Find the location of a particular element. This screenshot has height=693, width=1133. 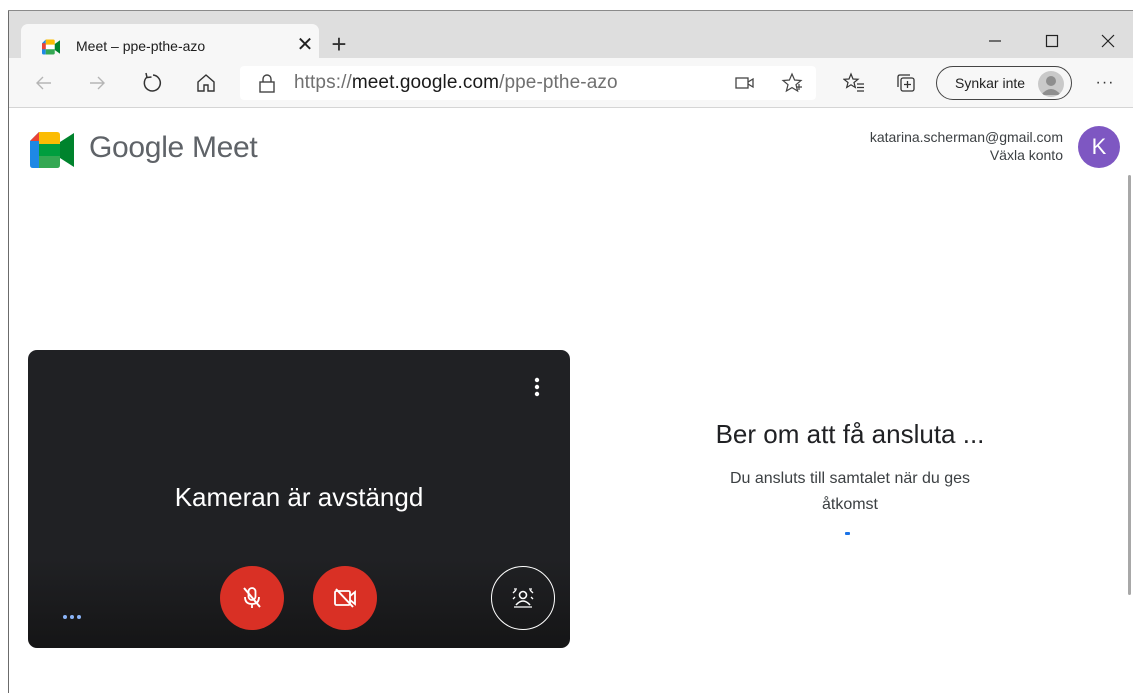

account-email: katarina.scherman@gmail.com is located at coordinates (966, 137).